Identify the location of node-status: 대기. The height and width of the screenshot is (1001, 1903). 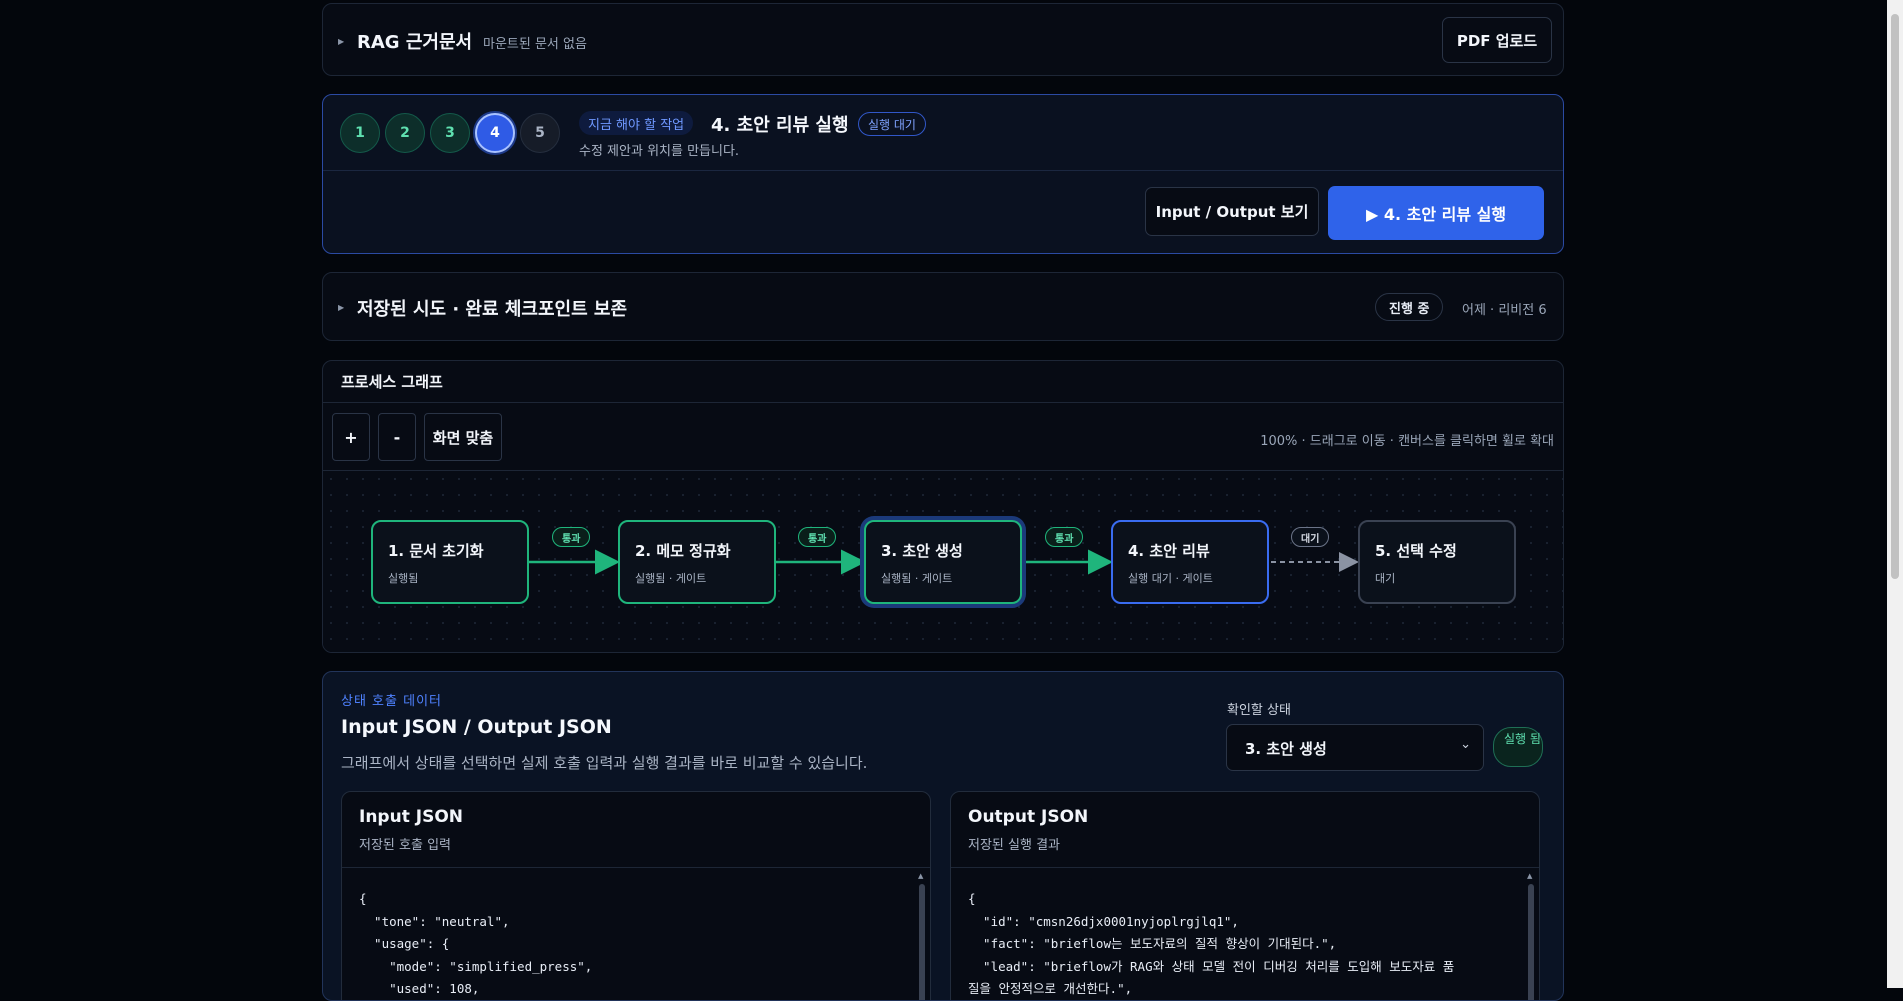
(1385, 578).